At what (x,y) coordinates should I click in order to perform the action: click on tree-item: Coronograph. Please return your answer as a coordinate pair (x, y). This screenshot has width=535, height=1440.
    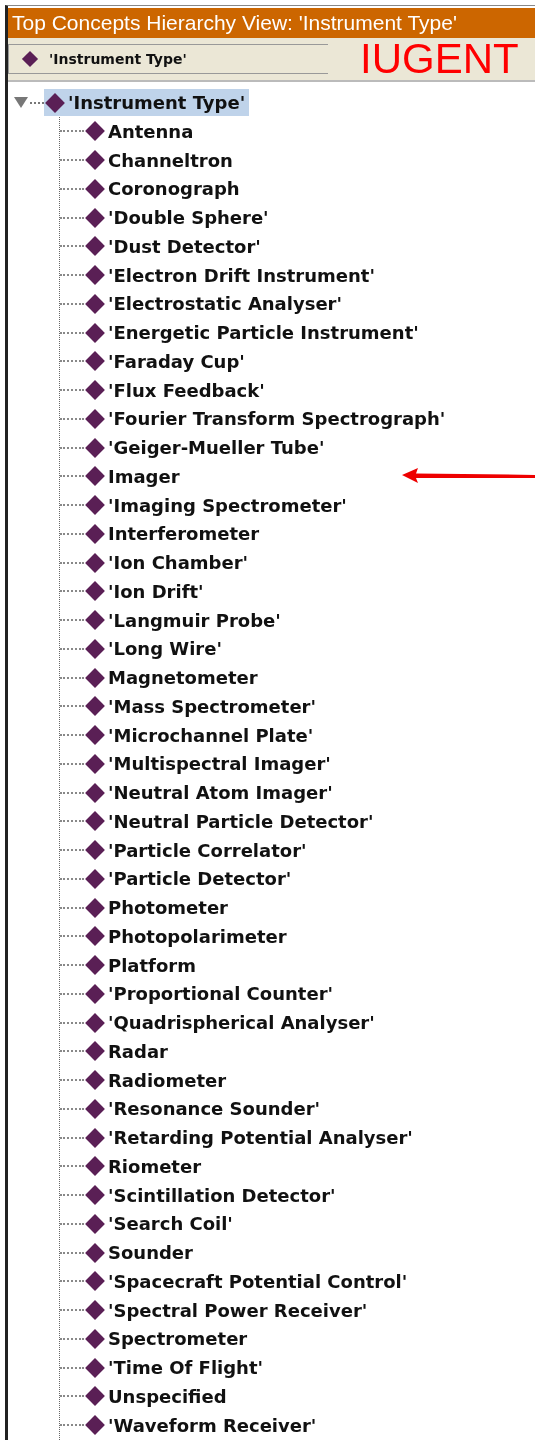
    Looking at the image, I should click on (164, 189).